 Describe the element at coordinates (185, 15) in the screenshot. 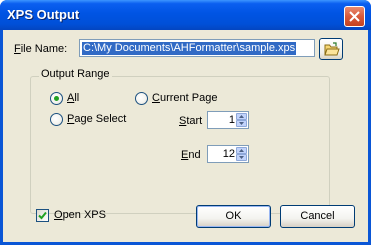

I see `title-bar: XPS Output` at that location.